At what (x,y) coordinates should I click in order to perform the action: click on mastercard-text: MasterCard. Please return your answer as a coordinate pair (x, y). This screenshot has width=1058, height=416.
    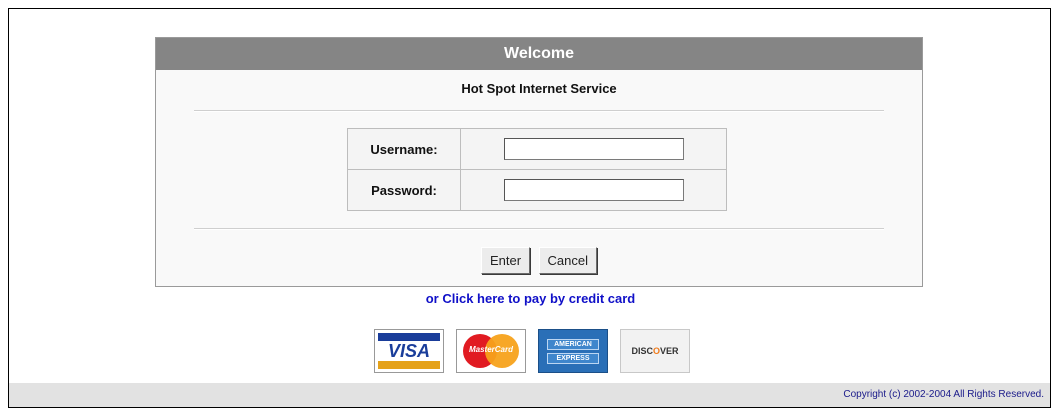
    Looking at the image, I should click on (490, 349).